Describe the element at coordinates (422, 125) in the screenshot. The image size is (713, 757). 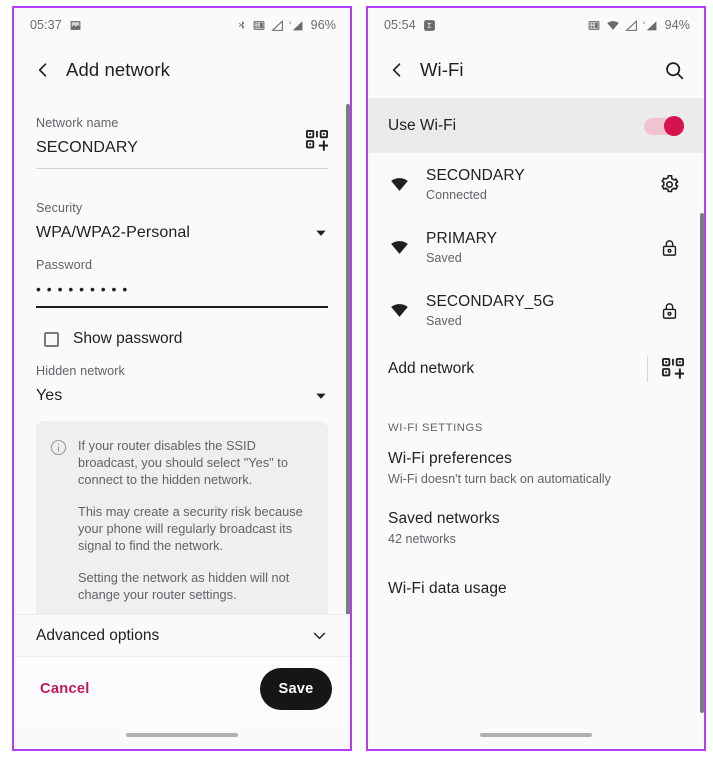
I see `use-wifi-label: Use Wi-Fi` at that location.